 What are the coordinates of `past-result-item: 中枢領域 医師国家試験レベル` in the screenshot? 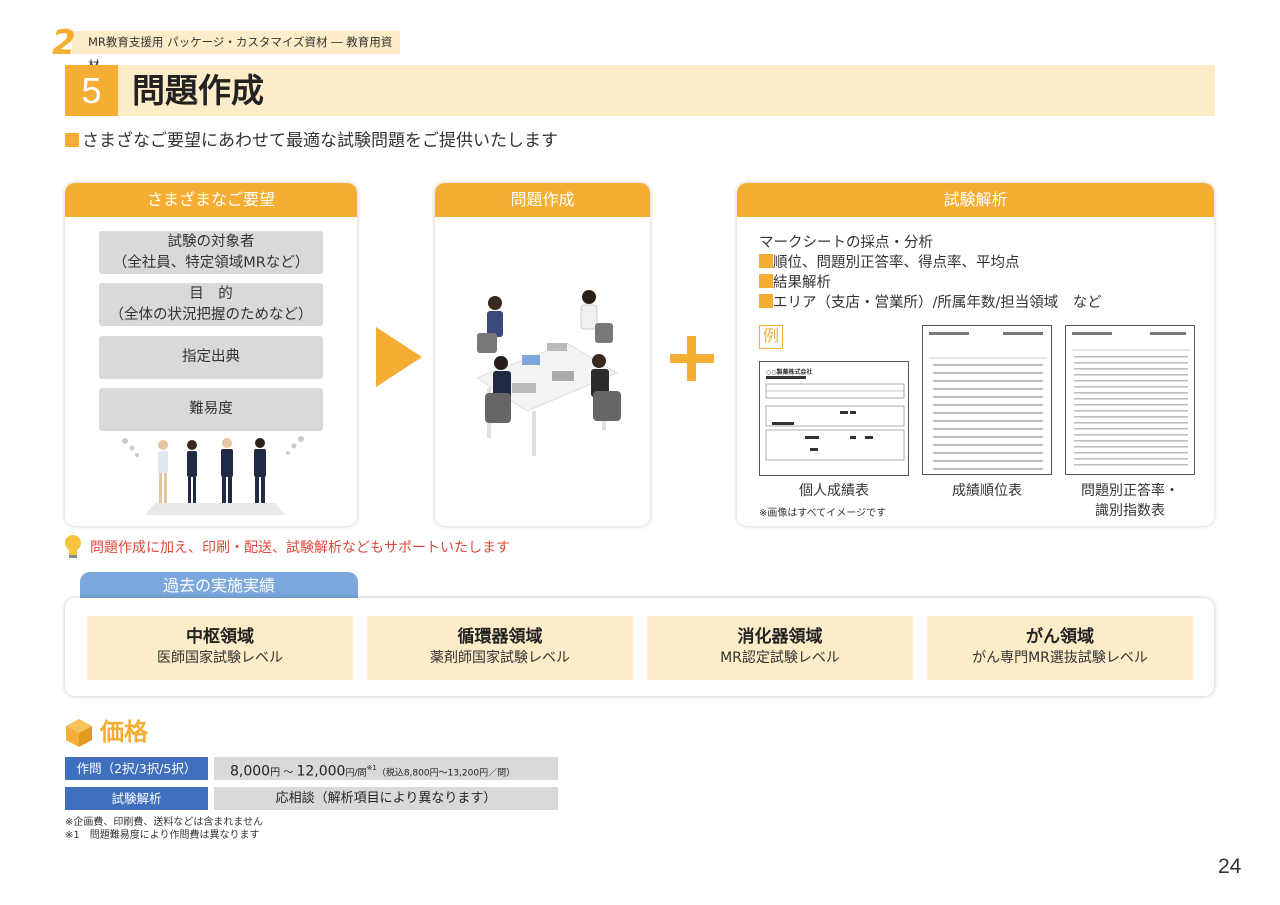 It's located at (220, 648).